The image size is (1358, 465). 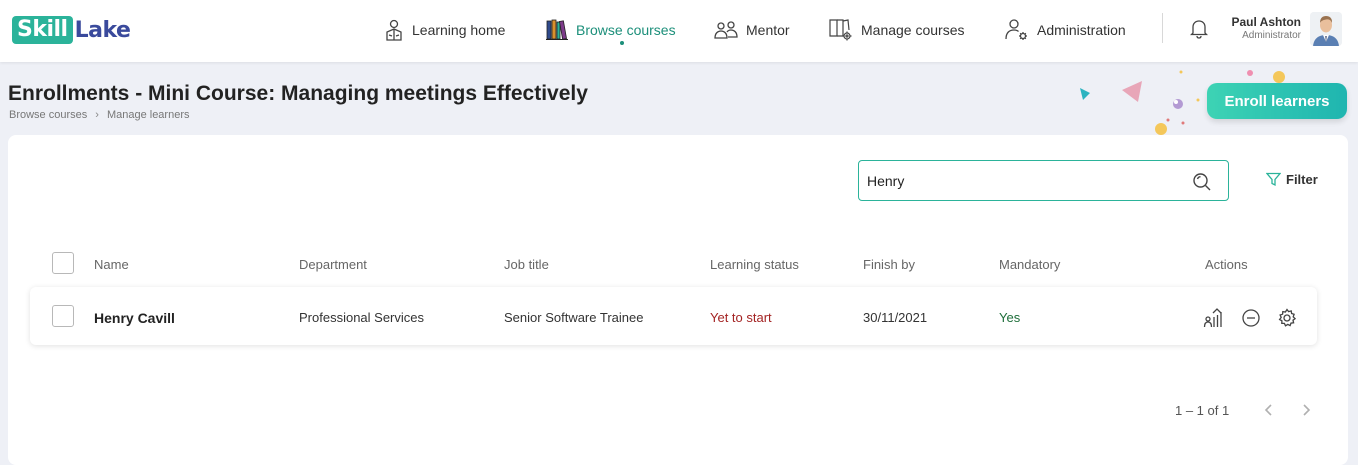 What do you see at coordinates (1302, 179) in the screenshot?
I see `filter-label: Filter` at bounding box center [1302, 179].